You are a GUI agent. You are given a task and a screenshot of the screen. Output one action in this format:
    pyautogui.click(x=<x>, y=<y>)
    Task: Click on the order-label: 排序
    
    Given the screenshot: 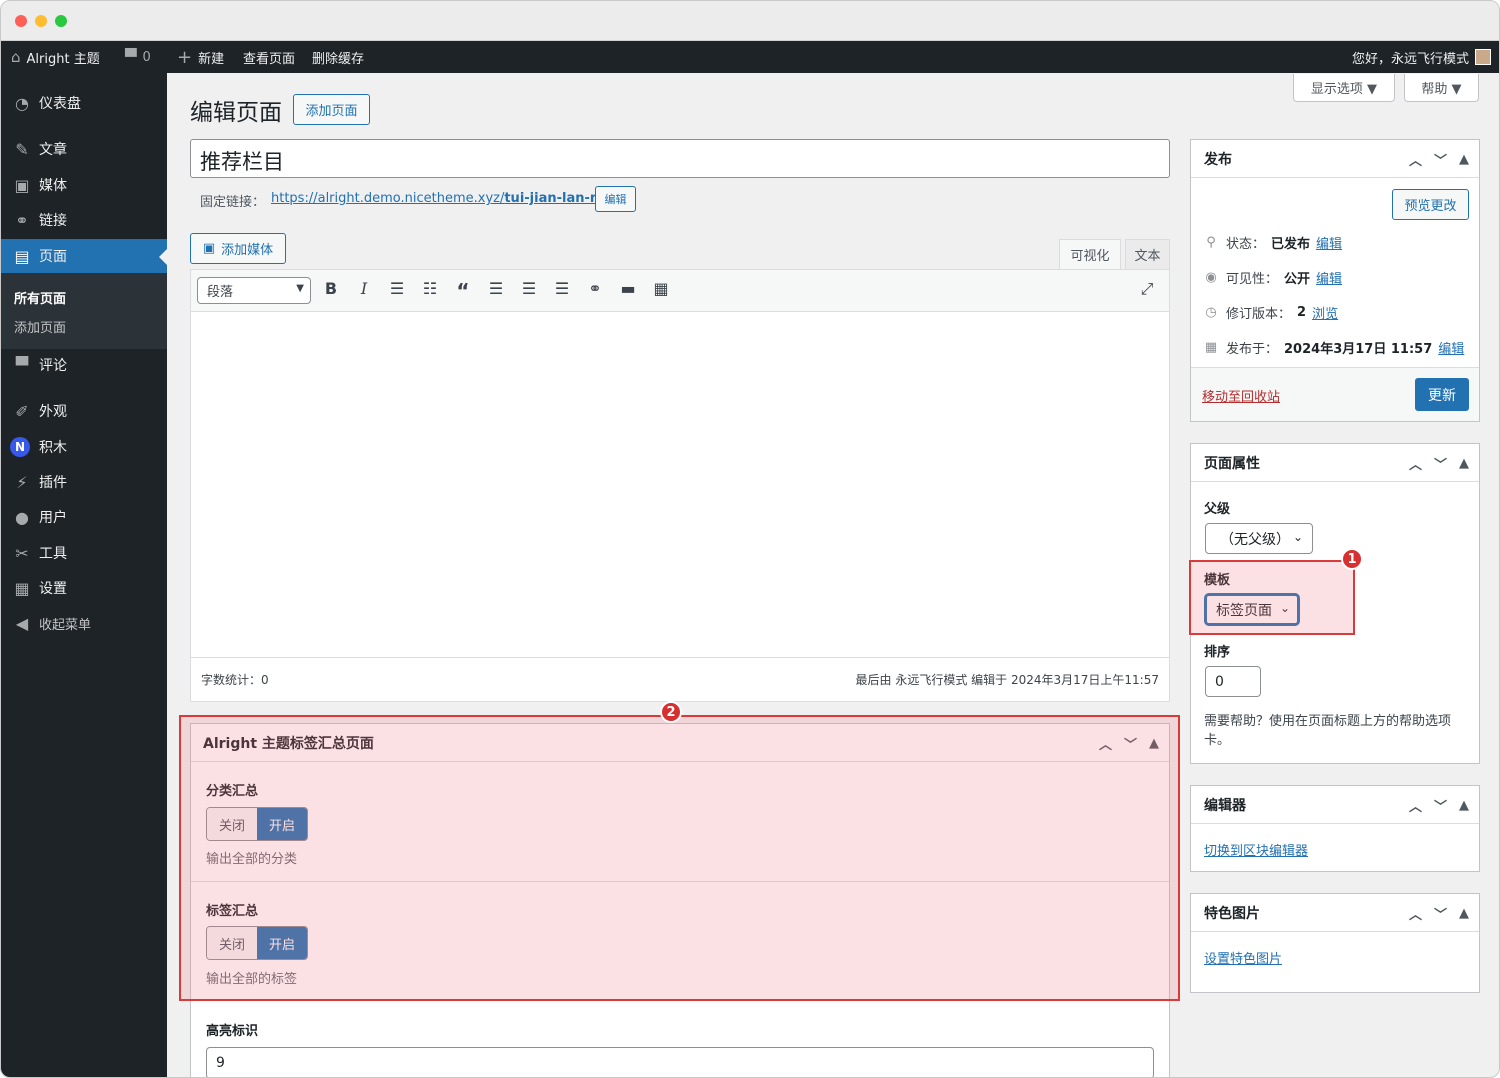 What is the action you would take?
    pyautogui.click(x=1217, y=652)
    